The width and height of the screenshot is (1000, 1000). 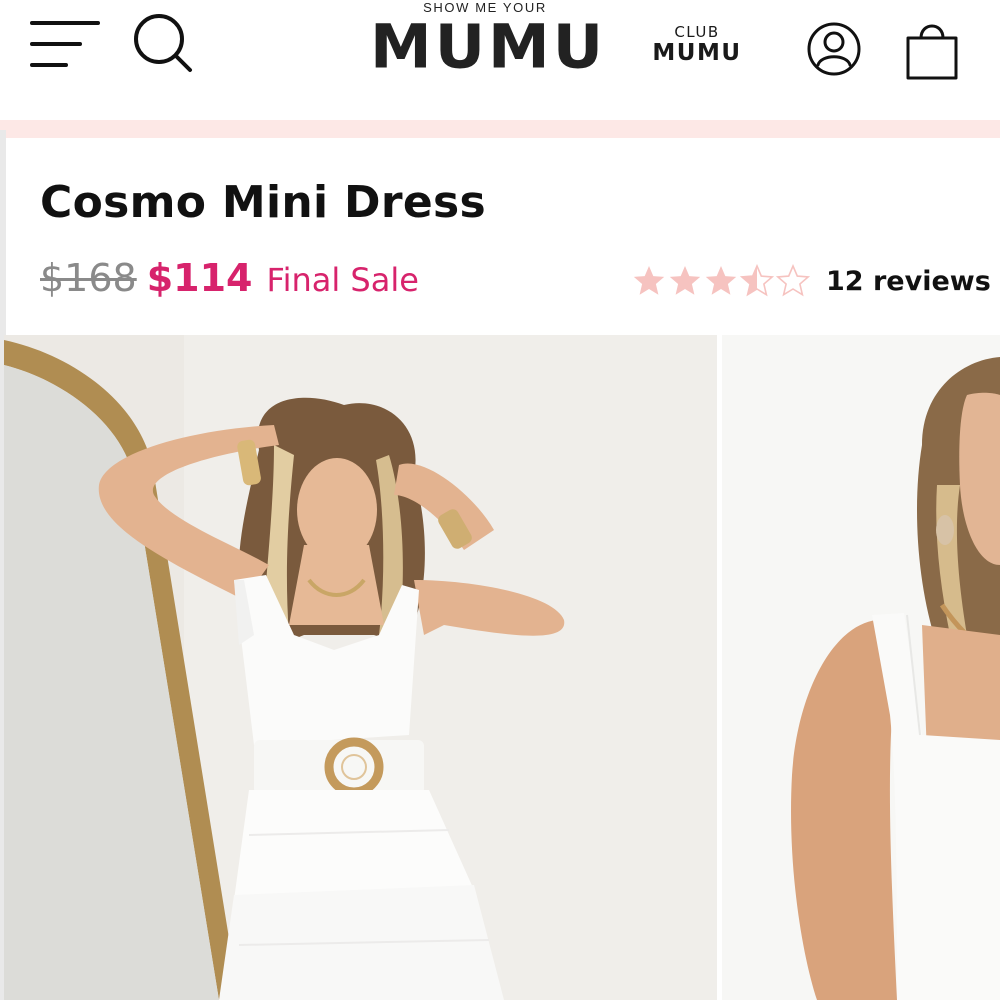 I want to click on search-icon, so click(x=162, y=43).